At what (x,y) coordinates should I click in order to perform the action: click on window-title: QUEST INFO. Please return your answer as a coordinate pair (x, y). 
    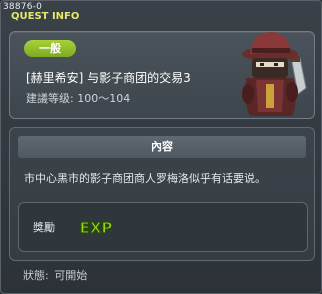
    Looking at the image, I should click on (45, 16).